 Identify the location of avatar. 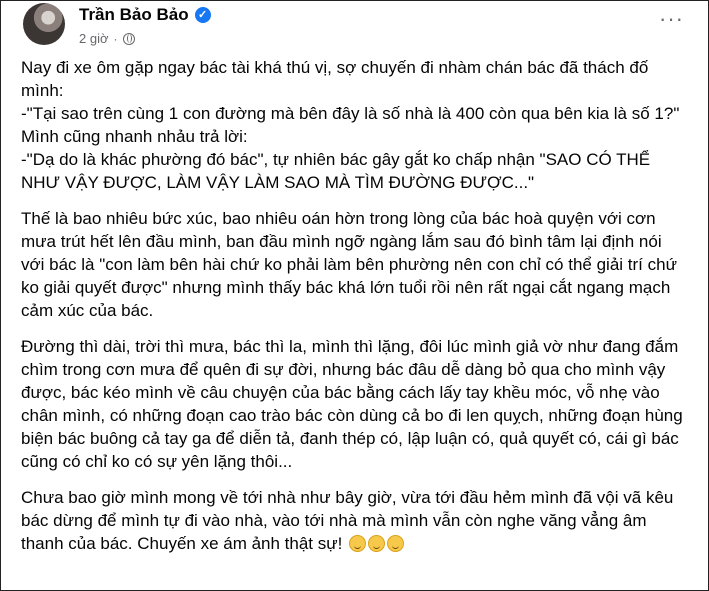
(44, 24).